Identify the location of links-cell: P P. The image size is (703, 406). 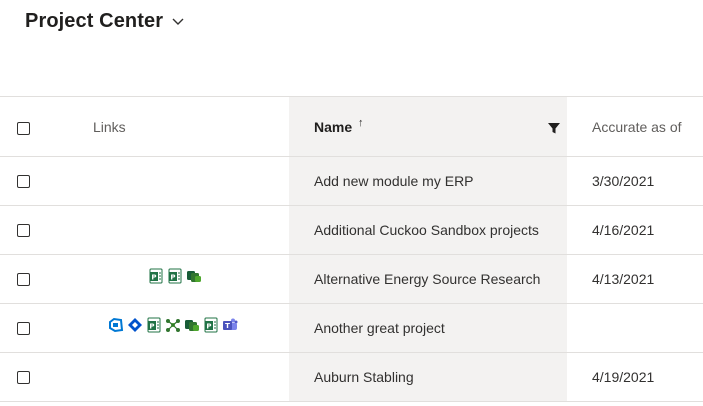
(175, 276).